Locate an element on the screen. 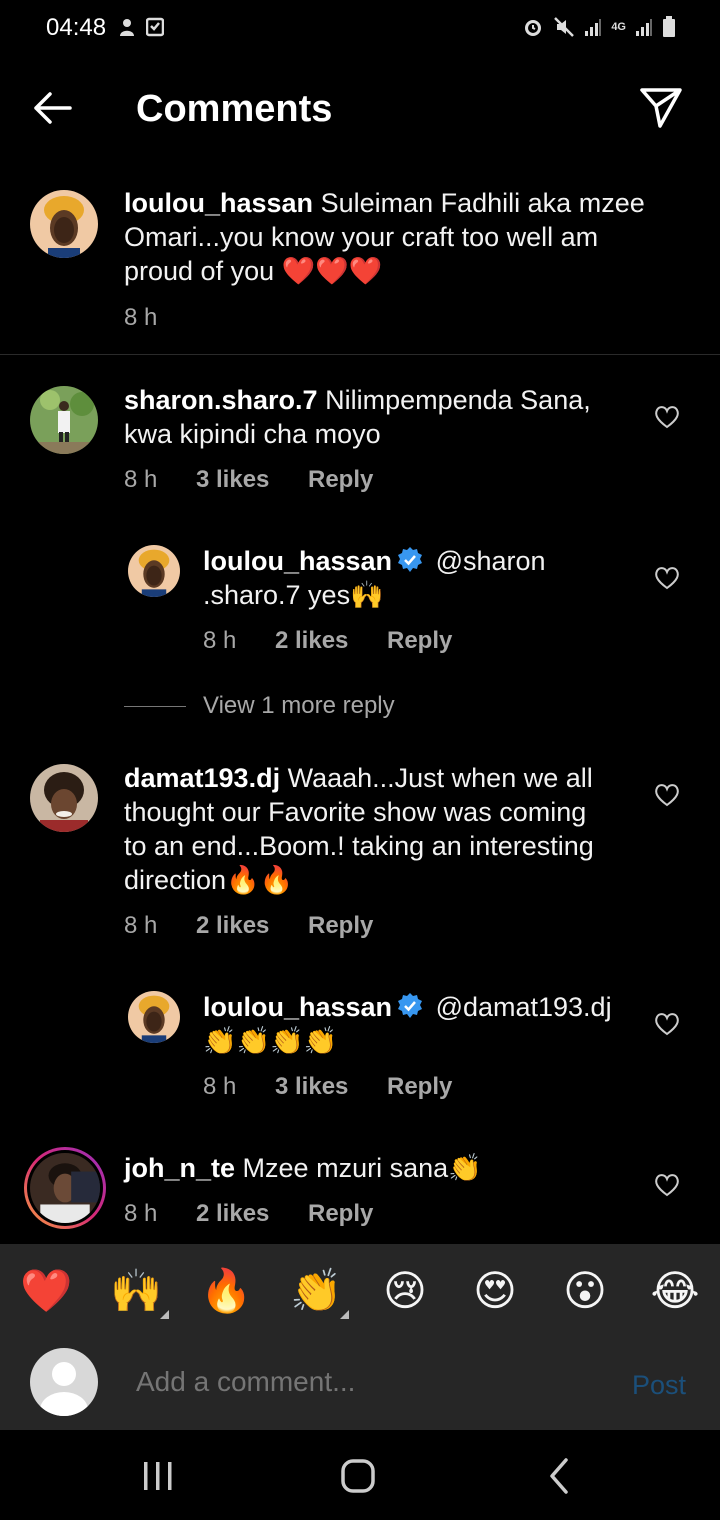 The height and width of the screenshot is (1520, 720). page-title: Comments is located at coordinates (234, 109).